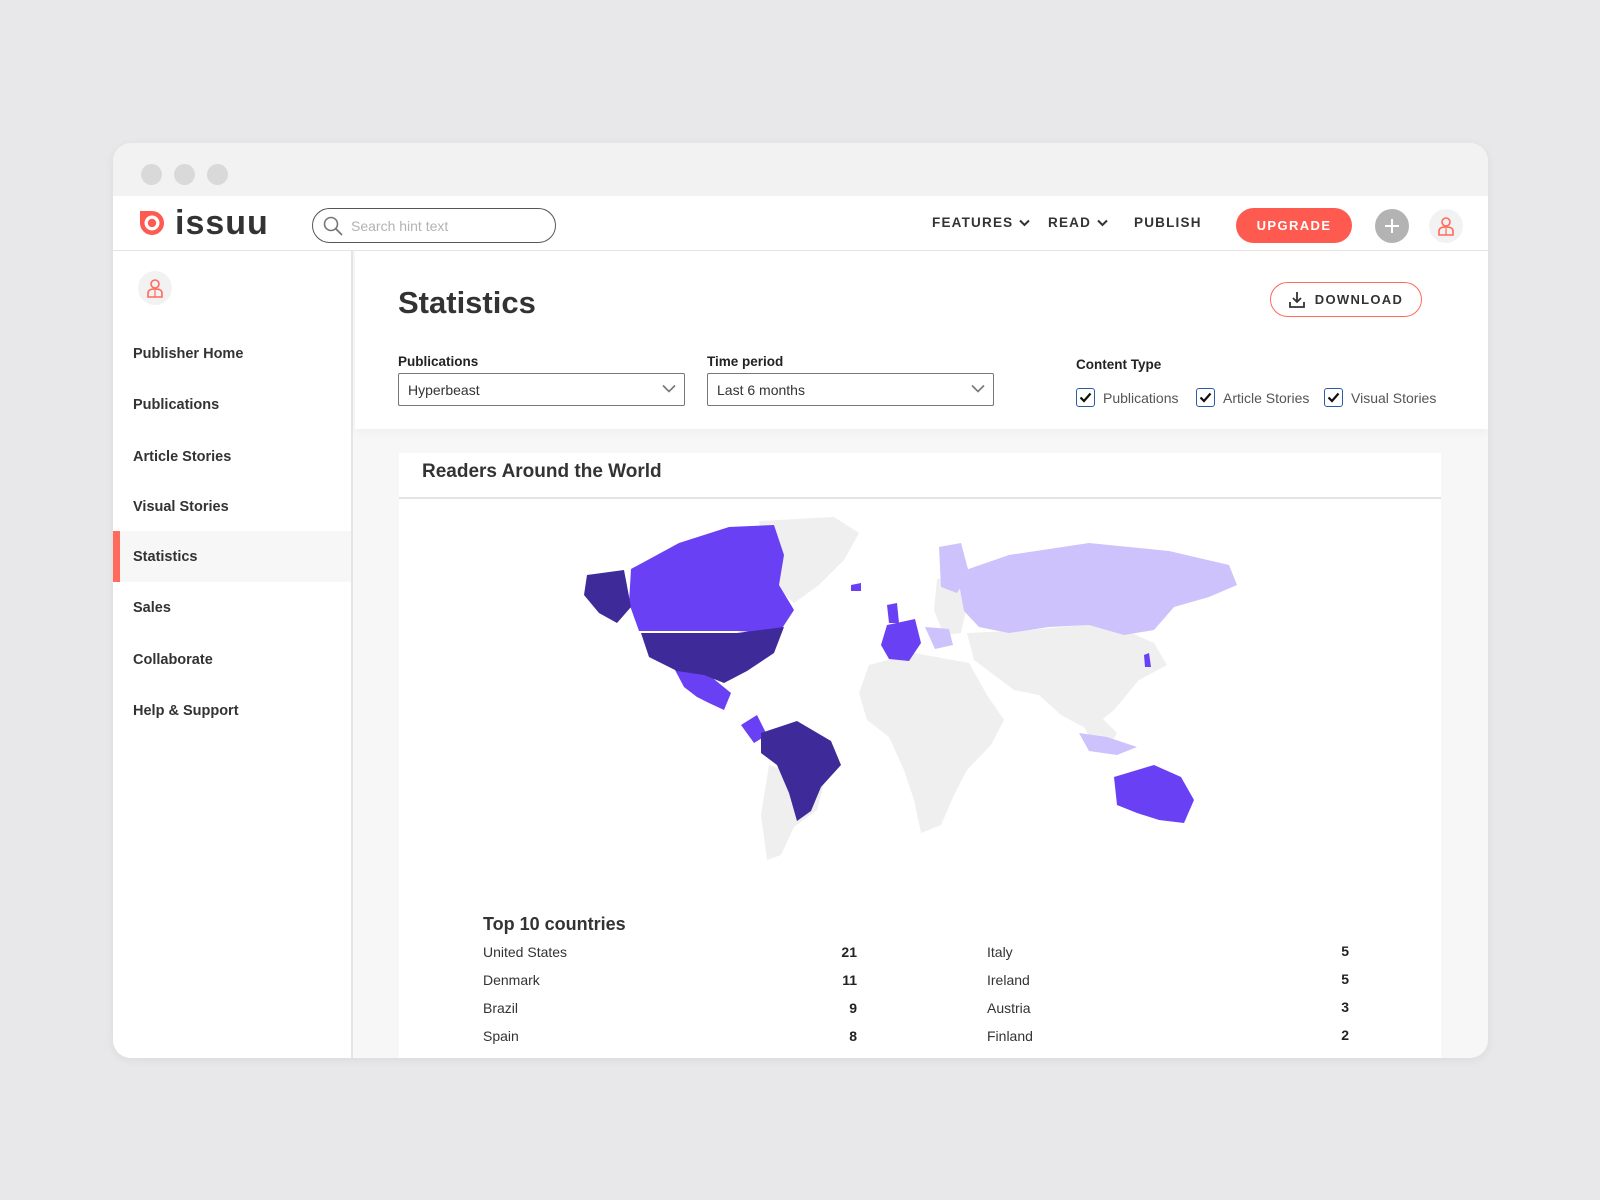 The width and height of the screenshot is (1600, 1200). Describe the element at coordinates (1000, 952) in the screenshot. I see `country-name: Italy` at that location.